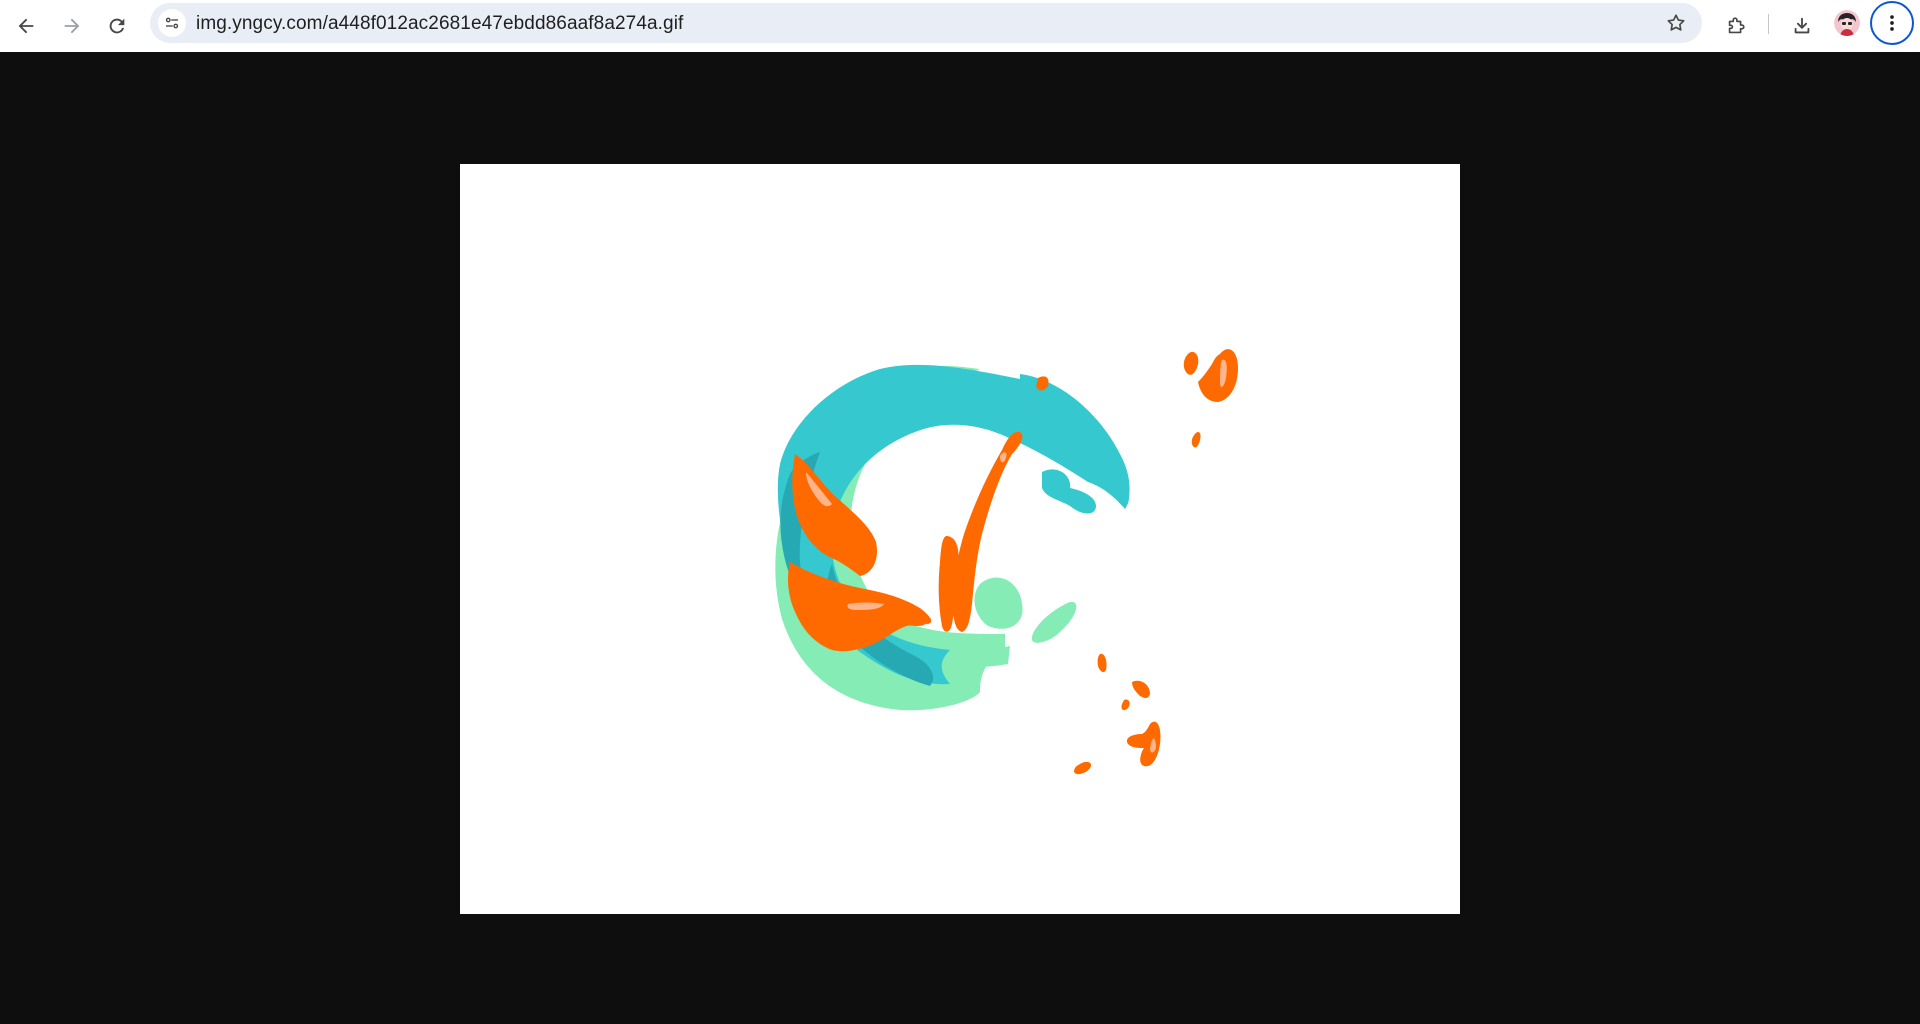  I want to click on star-icon, so click(1676, 22).